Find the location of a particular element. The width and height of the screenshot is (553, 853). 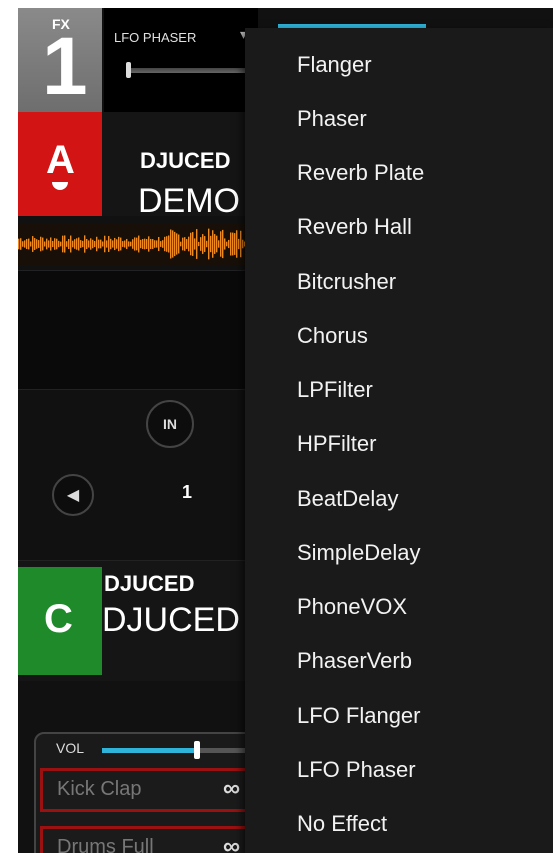

fx-slot-1-slider is located at coordinates (187, 70).